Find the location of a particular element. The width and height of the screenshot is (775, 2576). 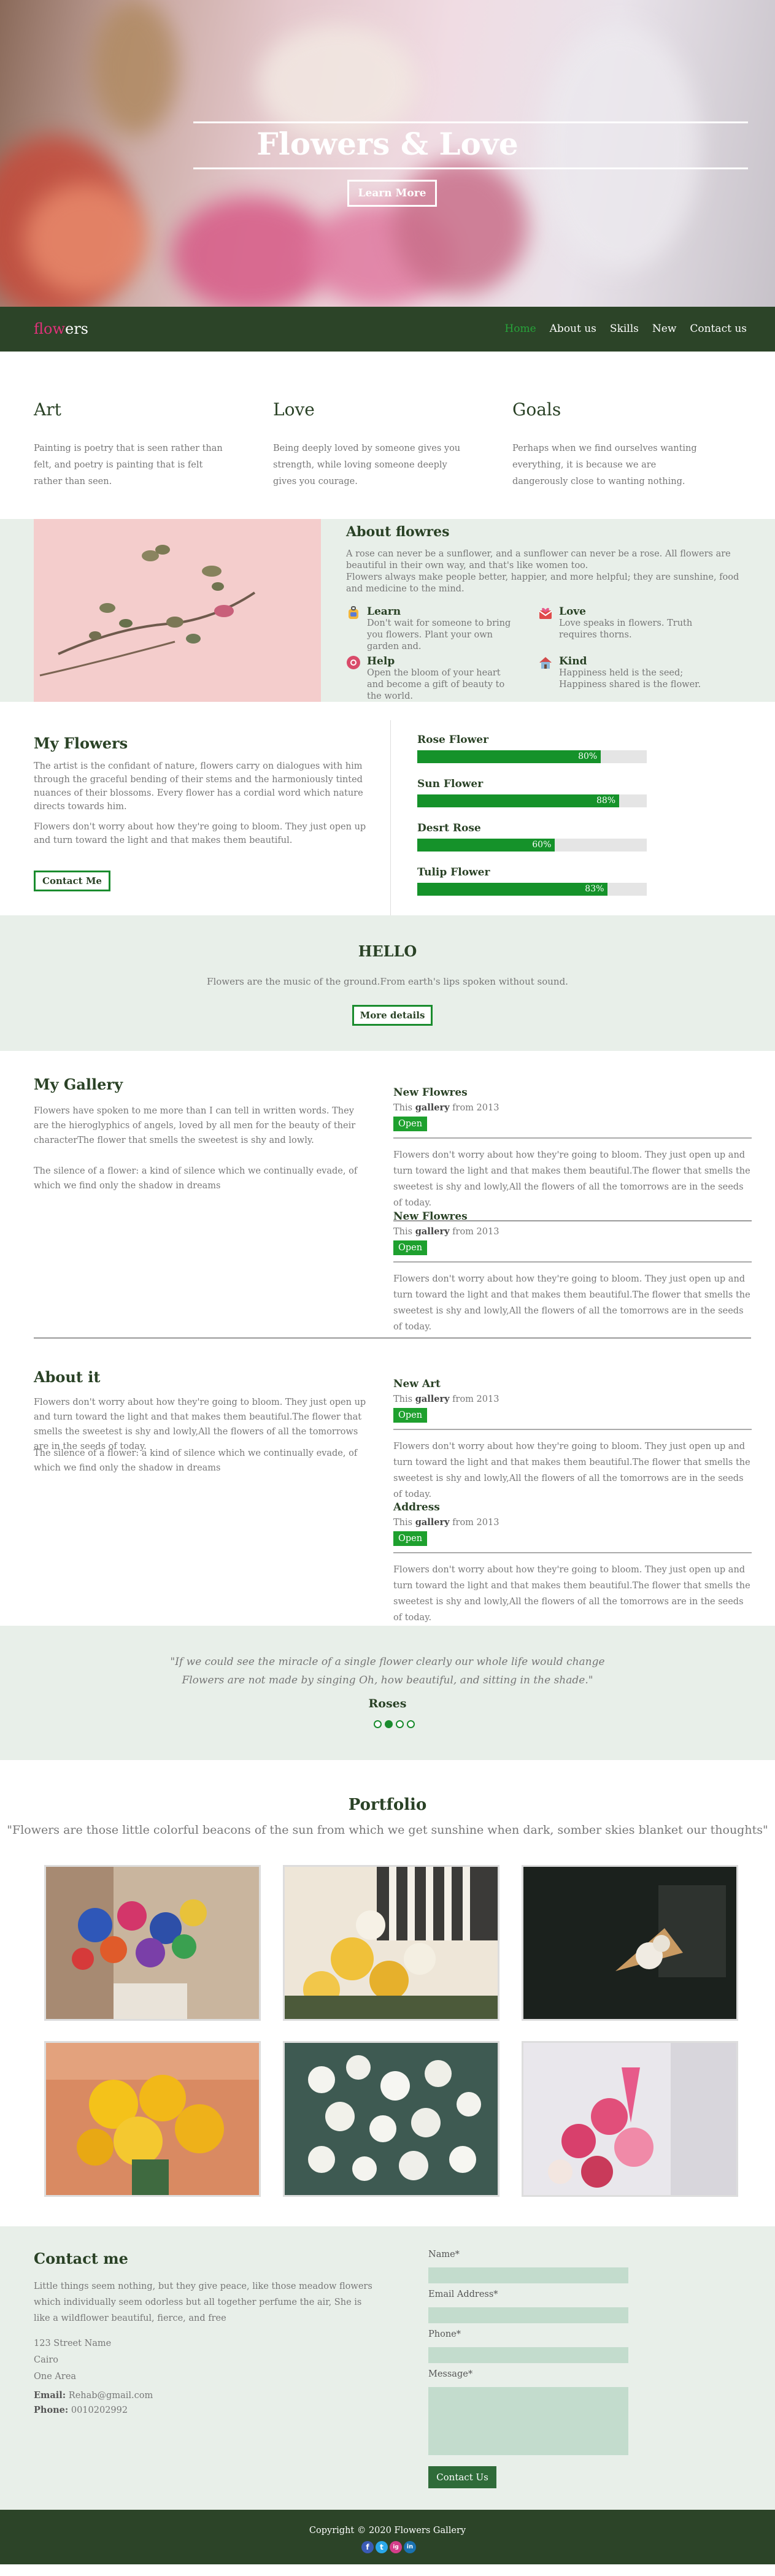

column-title: Love is located at coordinates (294, 409).